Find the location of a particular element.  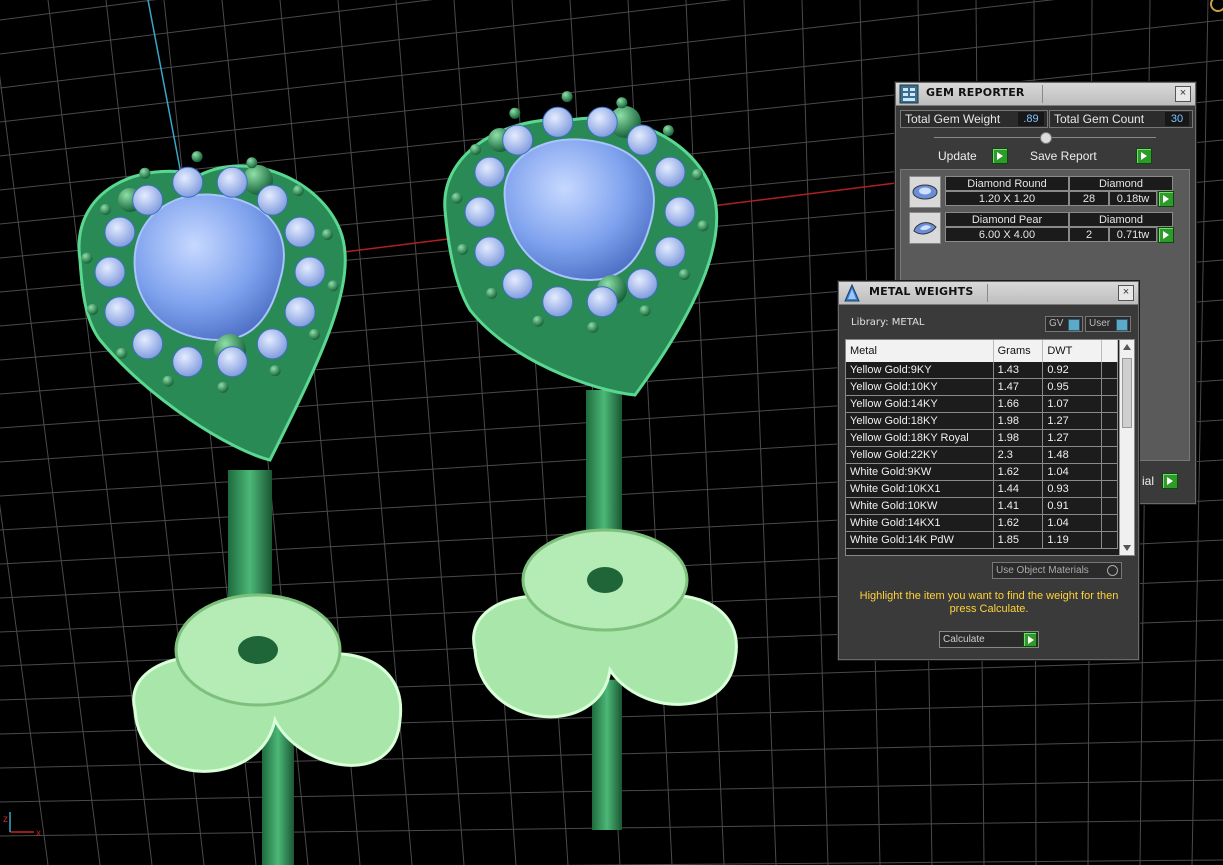

post-right-lower is located at coordinates (607, 755).